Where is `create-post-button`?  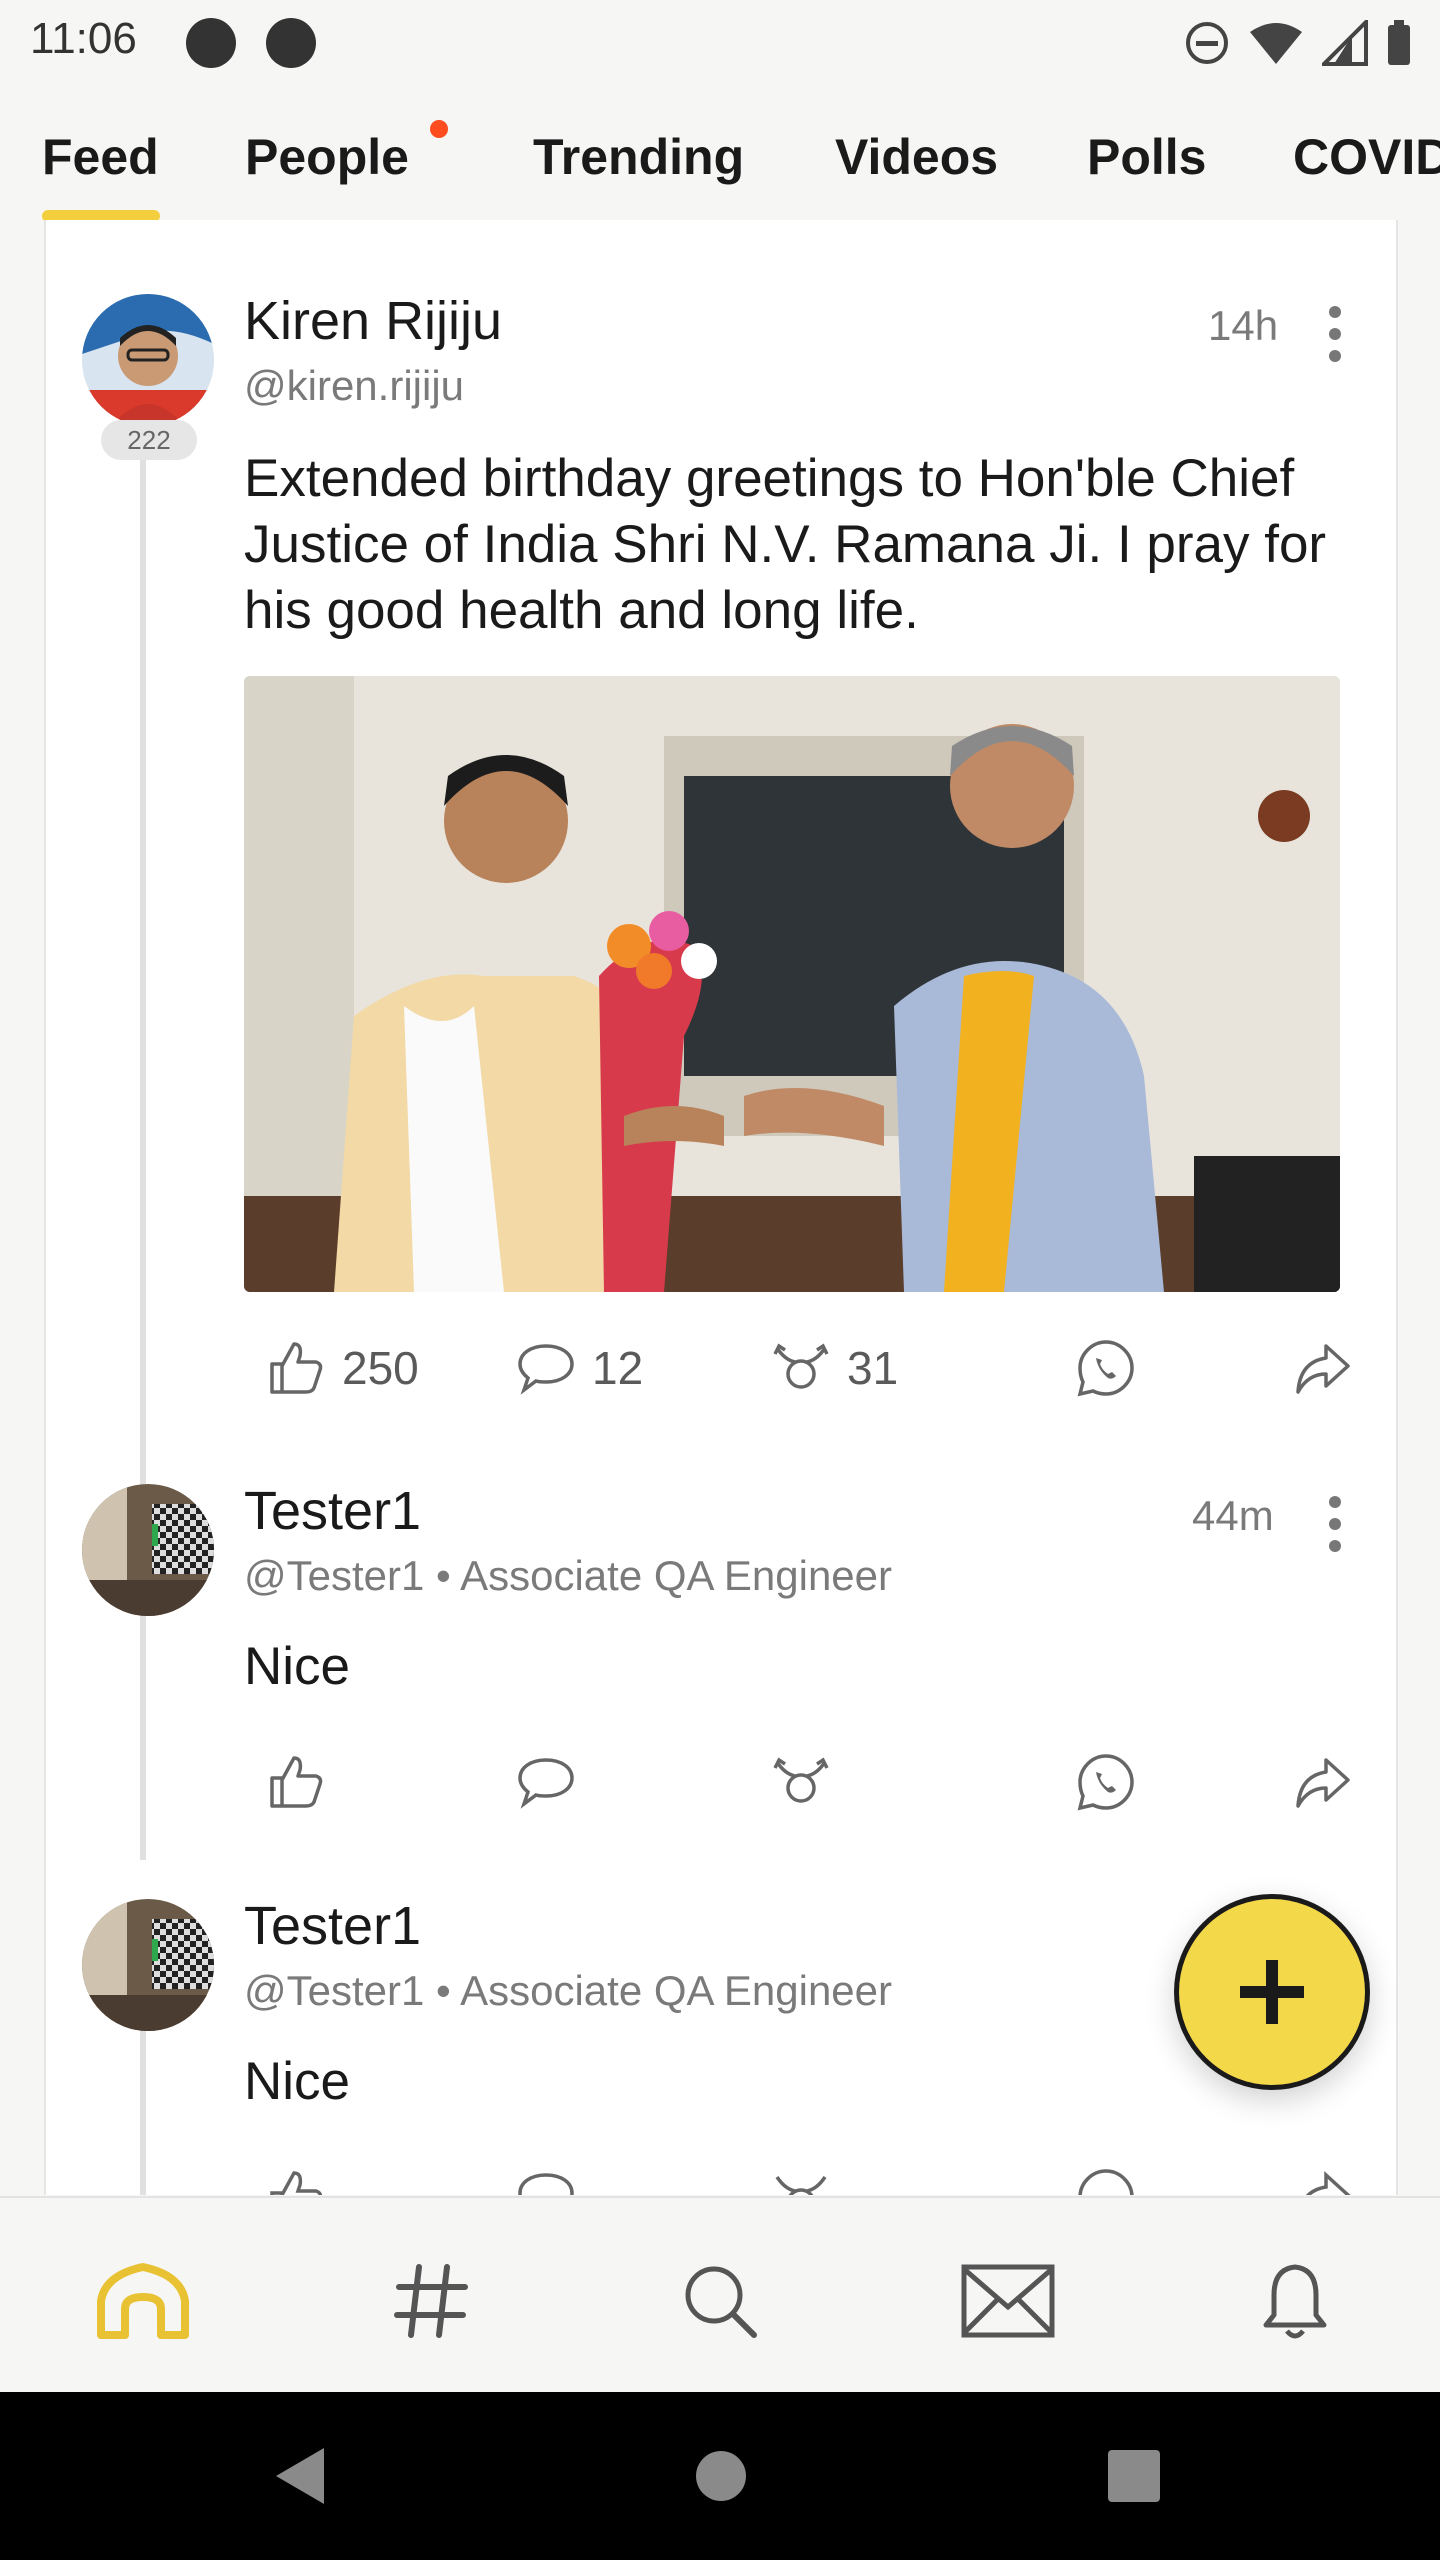
create-post-button is located at coordinates (1272, 1992).